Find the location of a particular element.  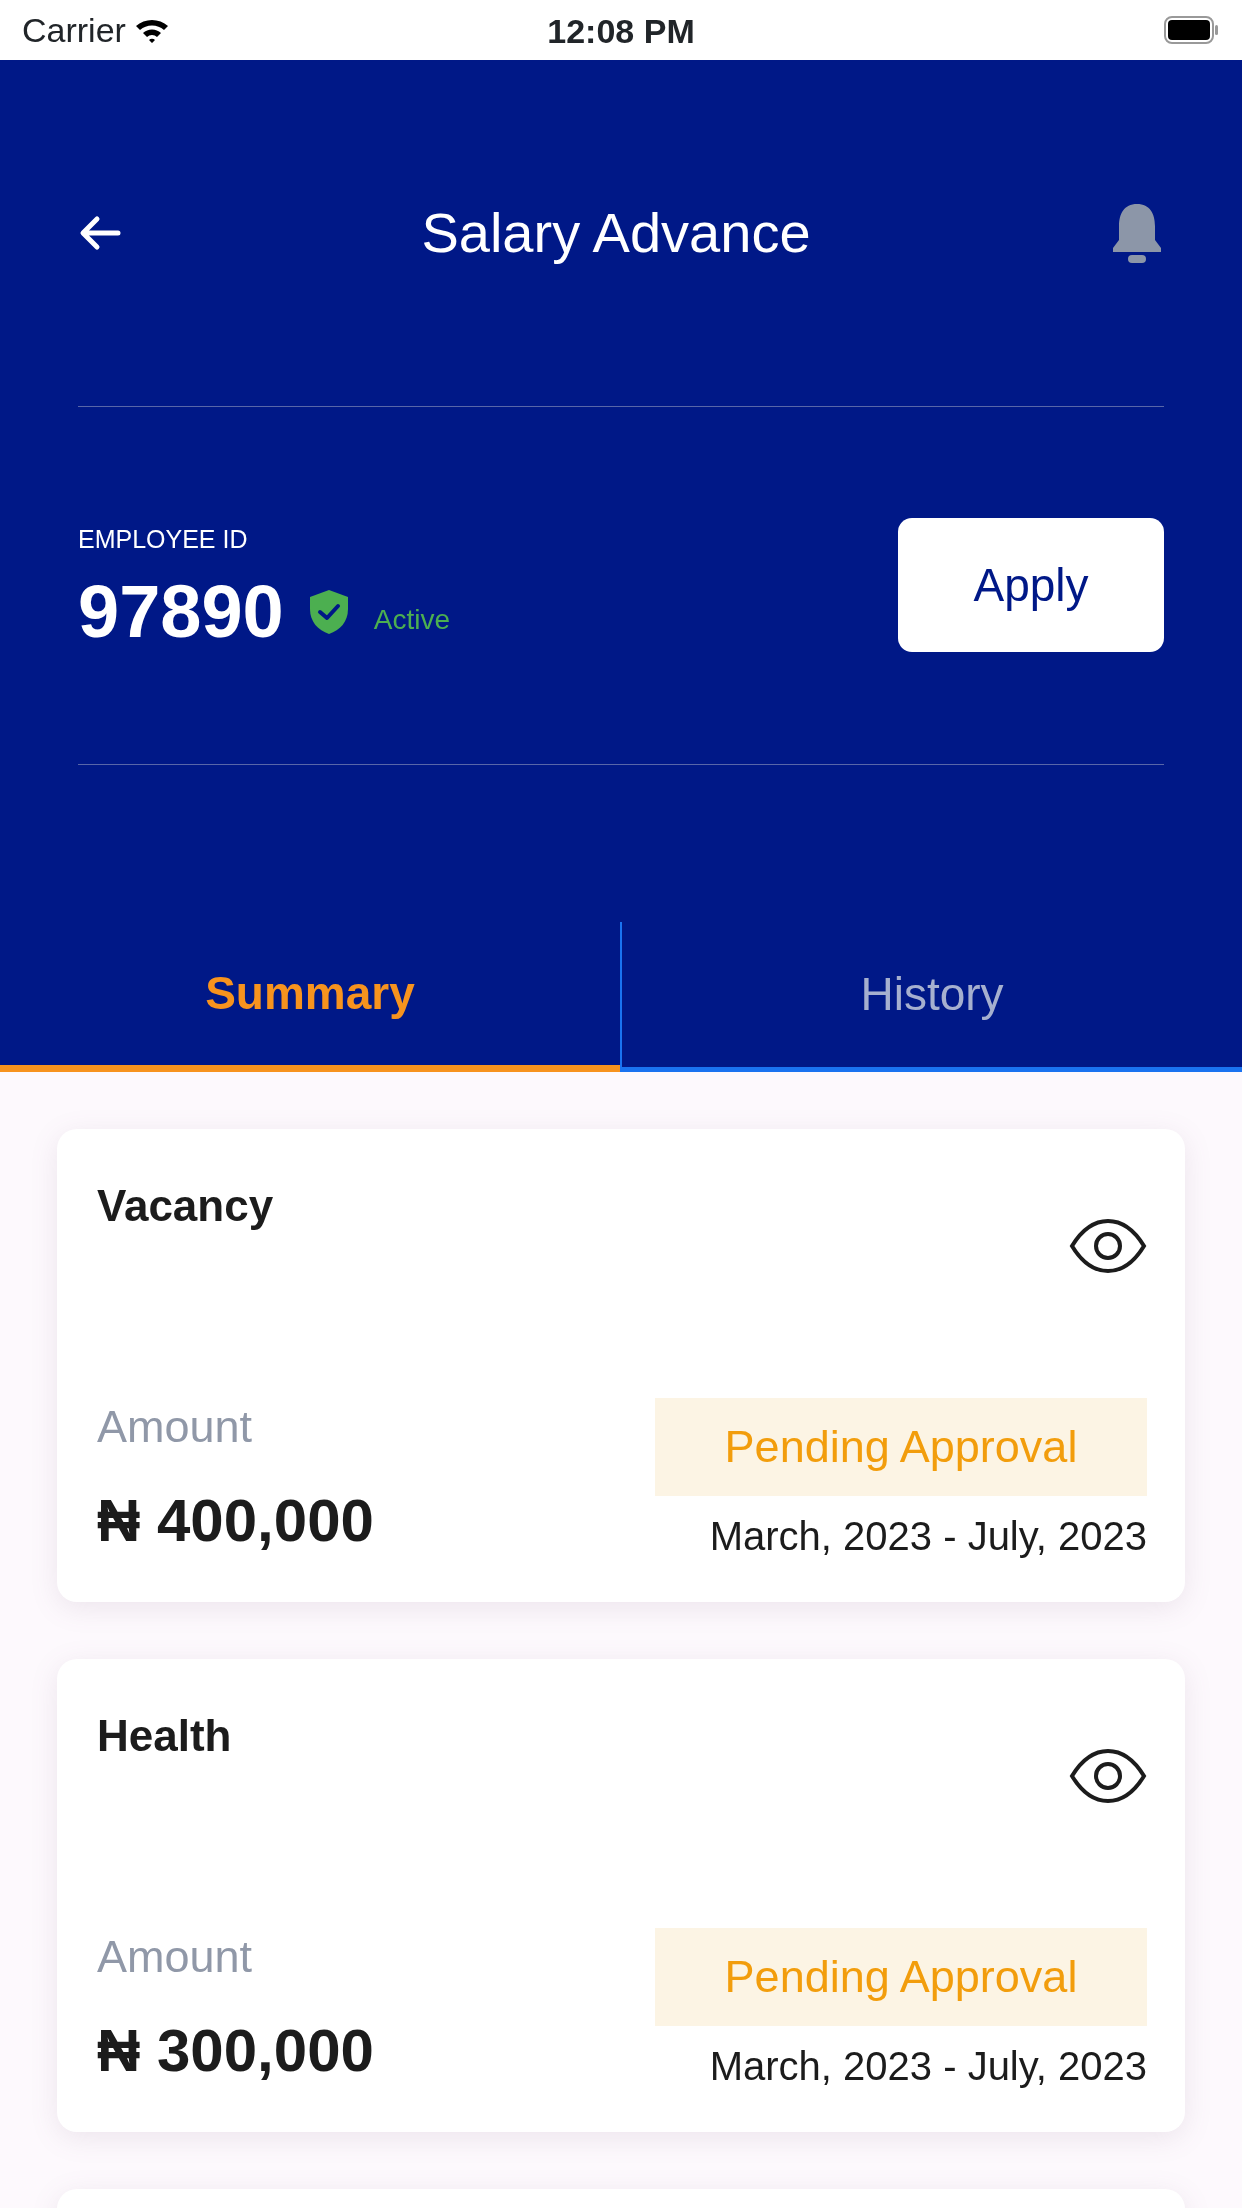

battery-icon is located at coordinates (1192, 30).